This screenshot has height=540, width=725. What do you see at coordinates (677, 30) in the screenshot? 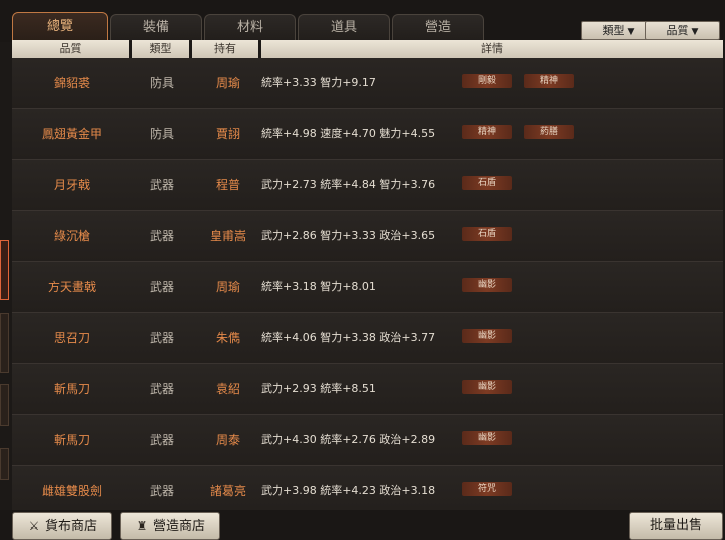
I see `quality-filter-label: 品質` at bounding box center [677, 30].